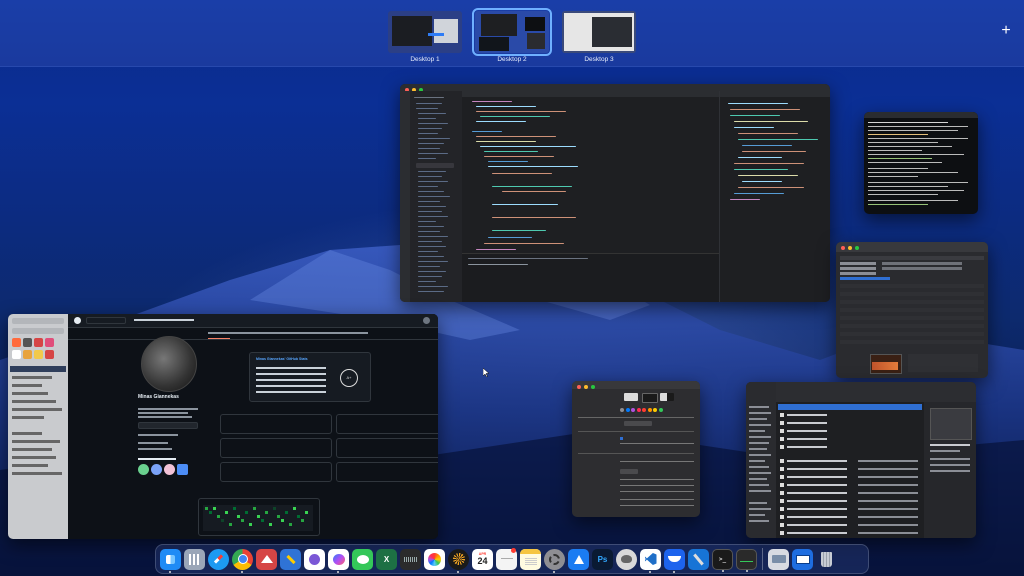 The width and height of the screenshot is (1024, 576). What do you see at coordinates (722, 560) in the screenshot?
I see `terminal-icon: >_` at bounding box center [722, 560].